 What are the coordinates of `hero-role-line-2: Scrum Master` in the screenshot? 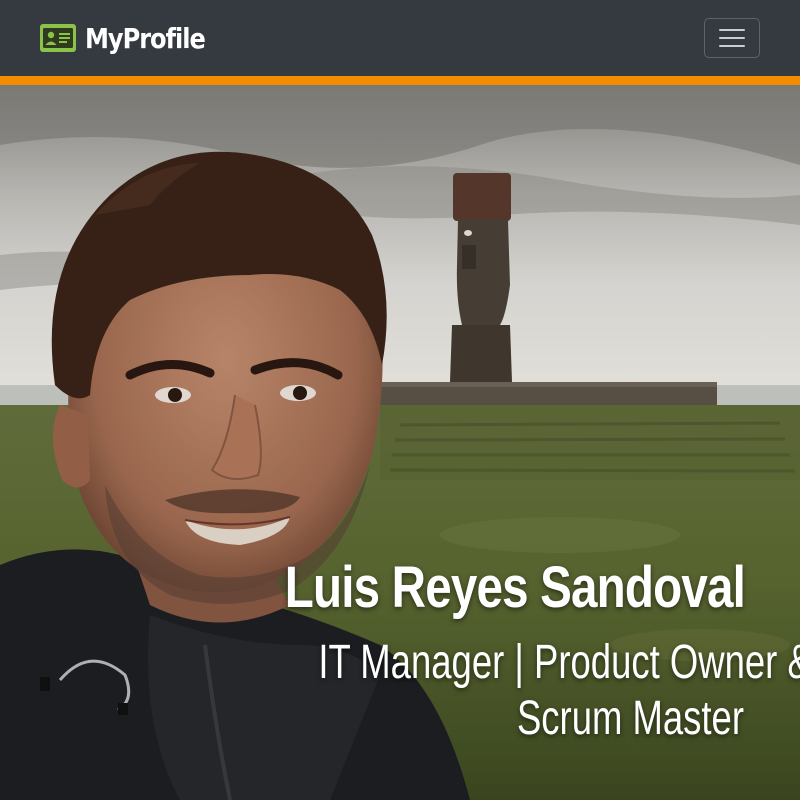 It's located at (630, 718).